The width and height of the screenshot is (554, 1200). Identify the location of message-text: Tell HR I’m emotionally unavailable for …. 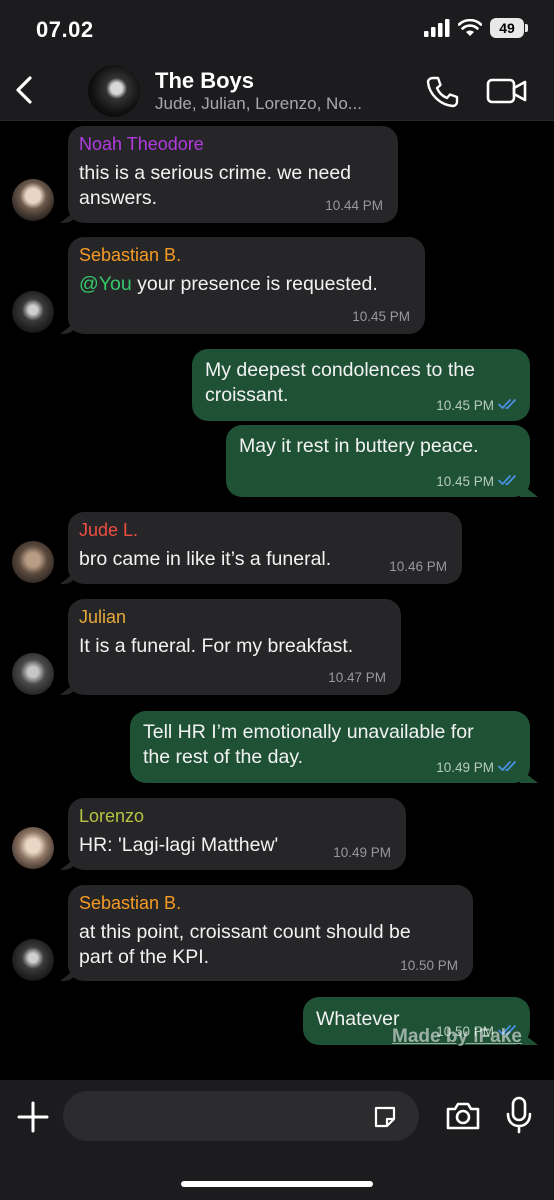
(308, 745).